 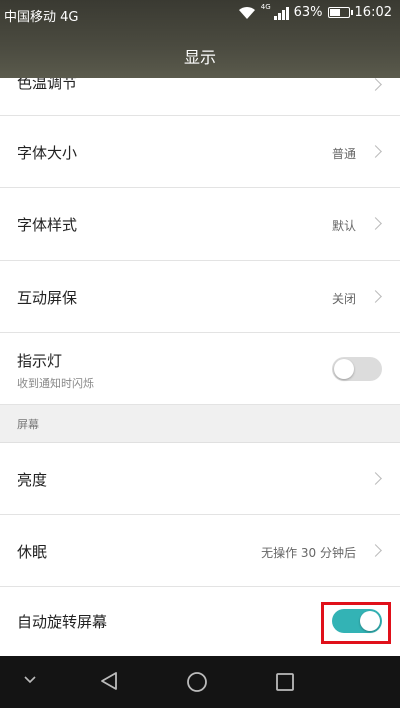 What do you see at coordinates (308, 12) in the screenshot?
I see `battery-percent: 63%` at bounding box center [308, 12].